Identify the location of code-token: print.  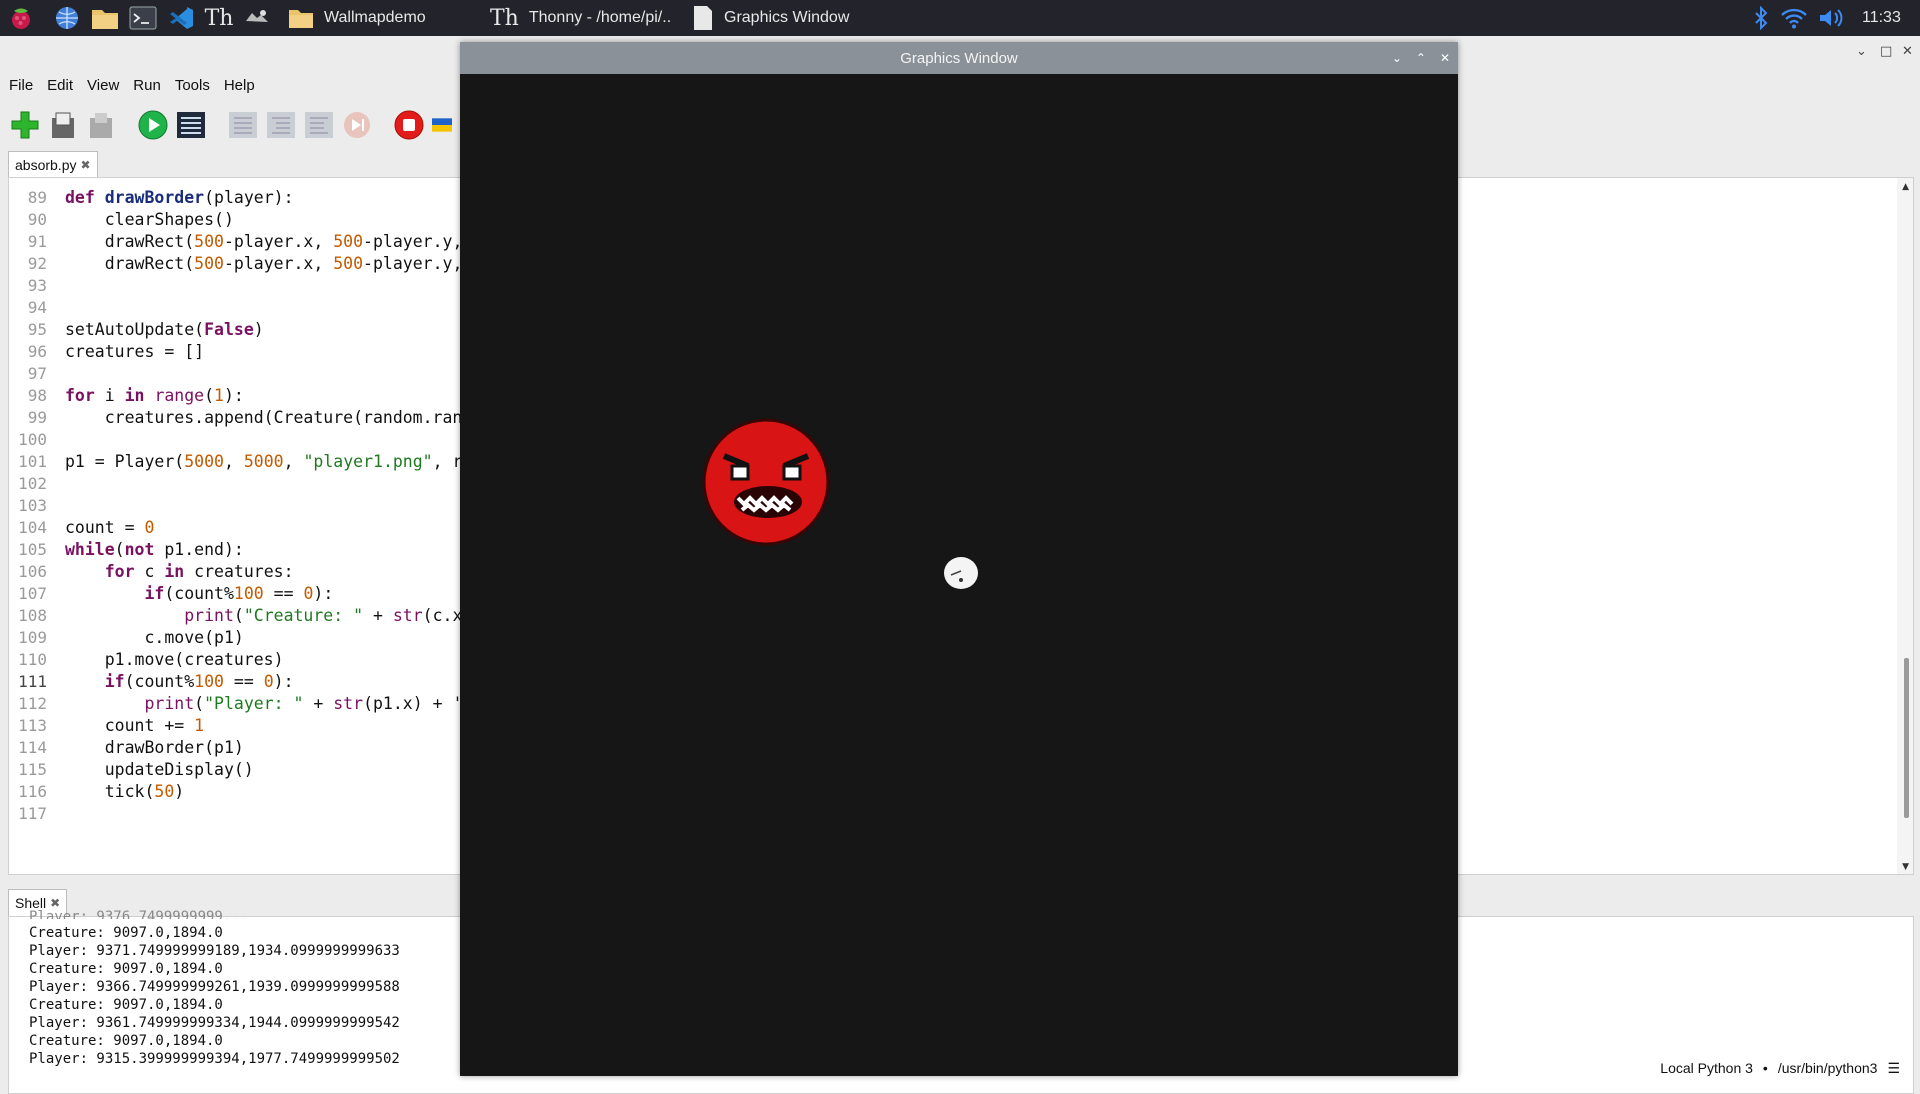
(209, 615).